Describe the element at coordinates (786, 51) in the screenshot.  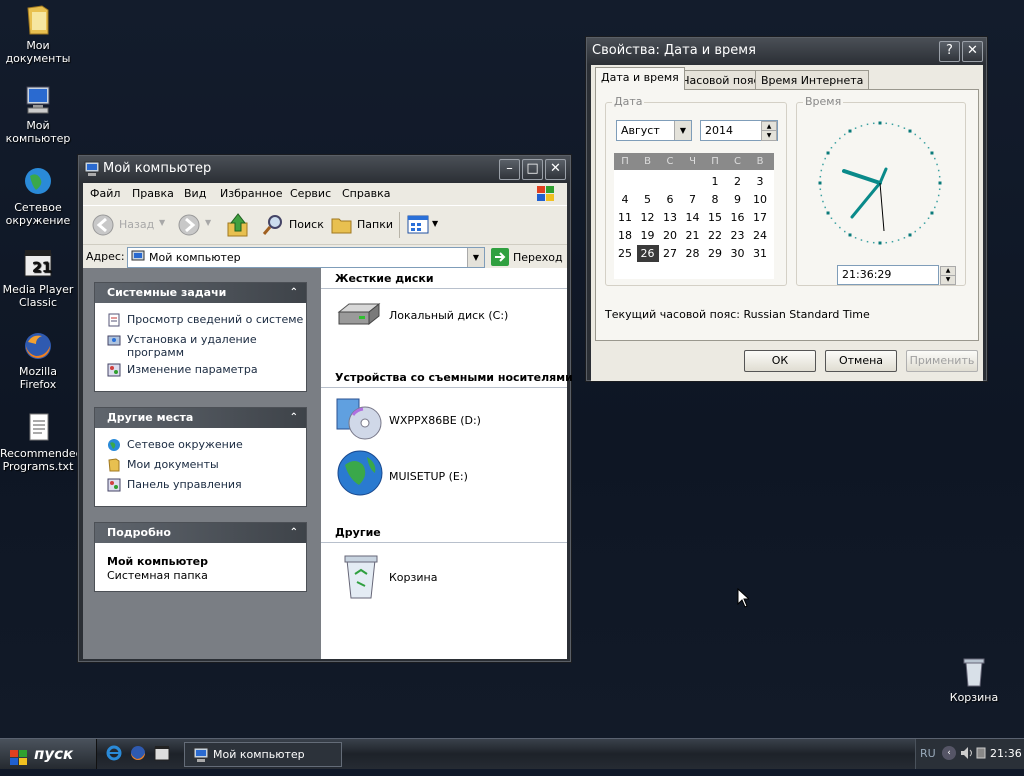
I see `dialog-titlebar: Свойства: Дата и время ? ✕` at that location.